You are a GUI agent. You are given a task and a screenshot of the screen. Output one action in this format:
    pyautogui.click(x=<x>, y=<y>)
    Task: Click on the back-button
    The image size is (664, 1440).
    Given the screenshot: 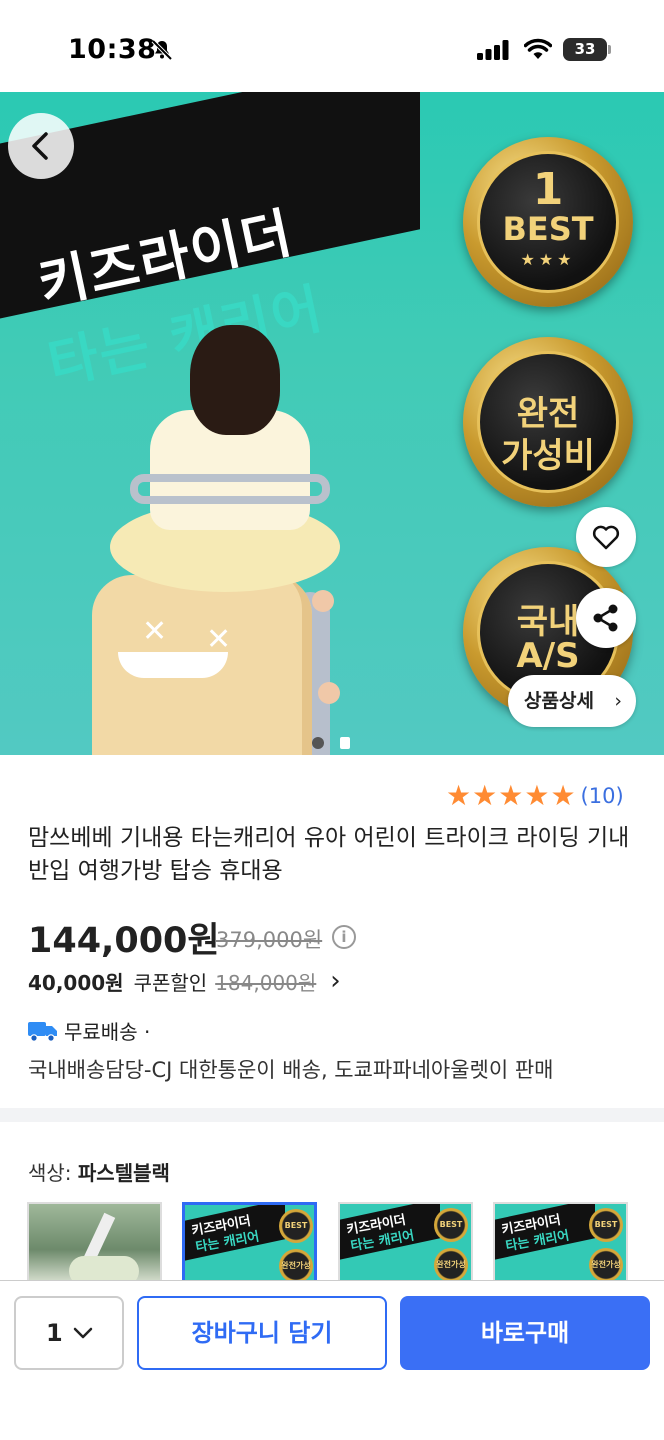 What is the action you would take?
    pyautogui.click(x=41, y=146)
    